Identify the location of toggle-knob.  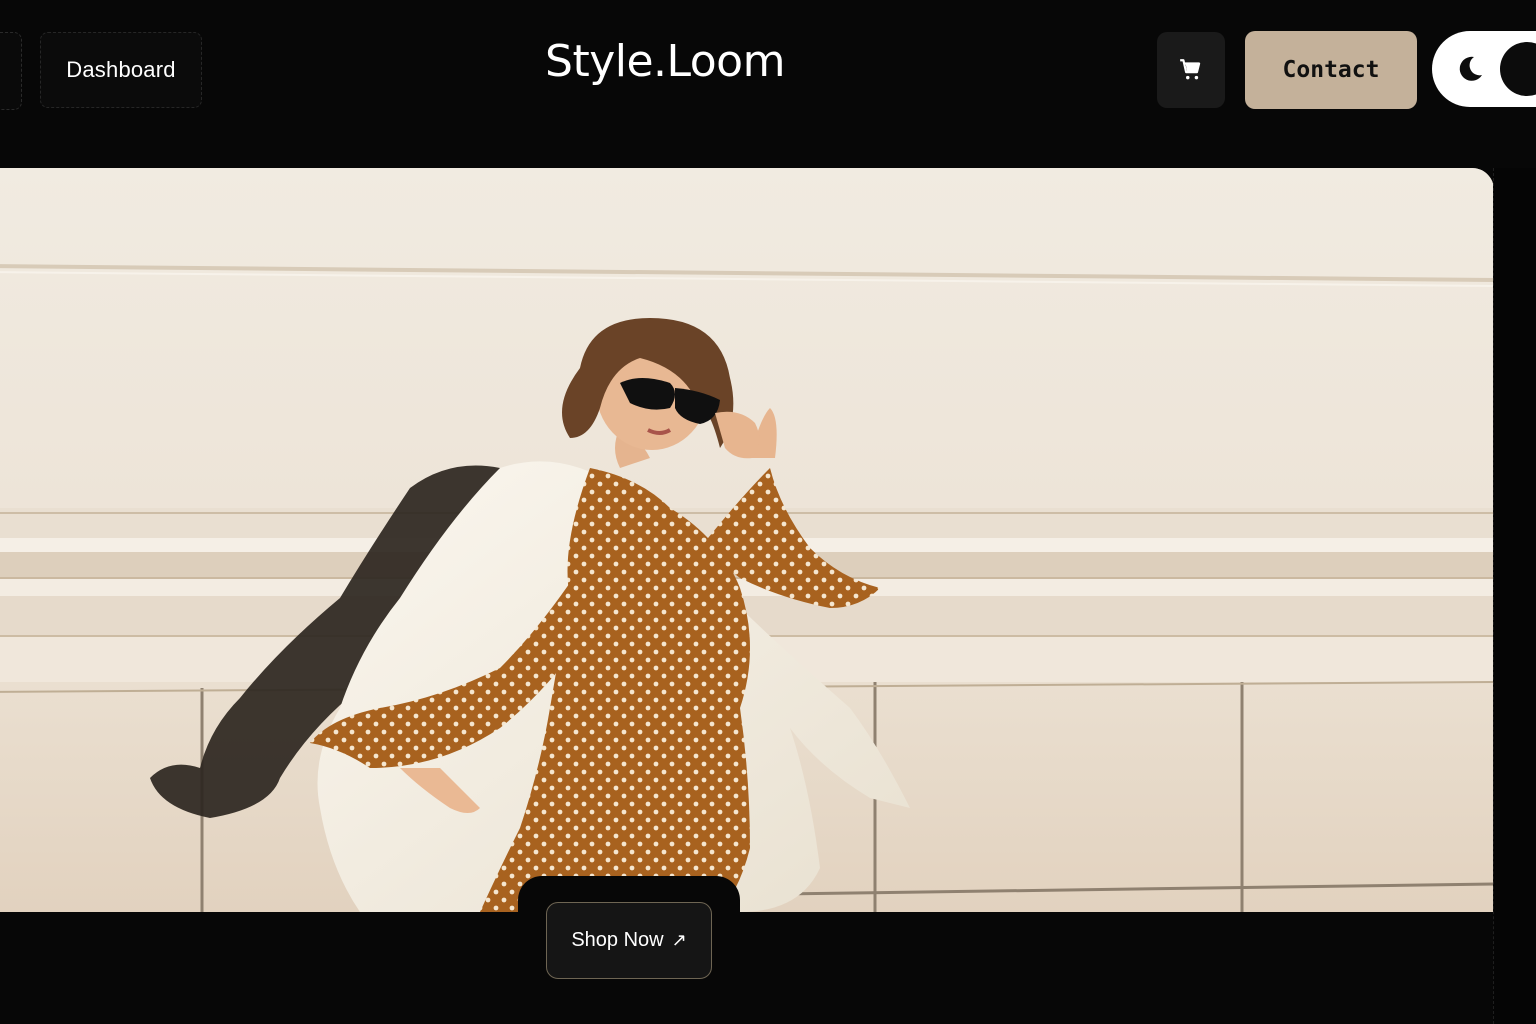
(1518, 69).